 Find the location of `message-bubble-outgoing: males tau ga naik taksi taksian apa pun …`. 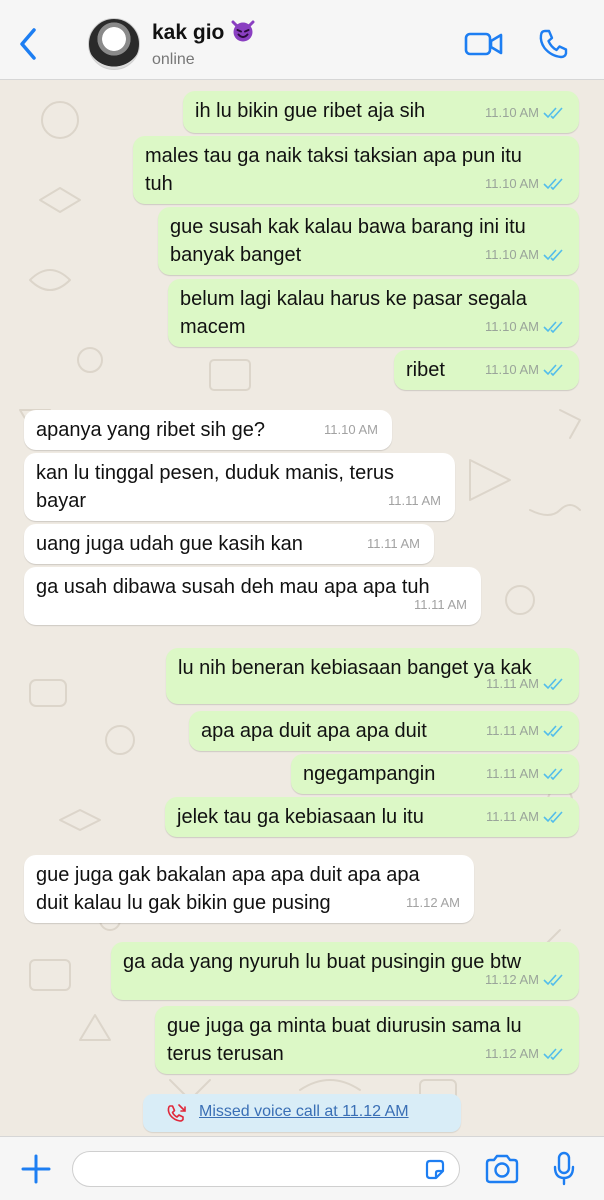

message-bubble-outgoing: males tau ga naik taksi taksian apa pun … is located at coordinates (356, 170).